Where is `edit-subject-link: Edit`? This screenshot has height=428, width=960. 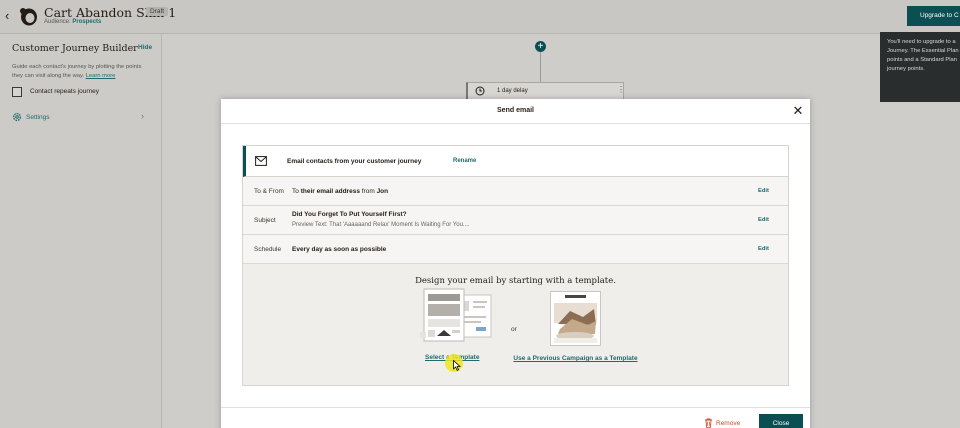 edit-subject-link: Edit is located at coordinates (763, 220).